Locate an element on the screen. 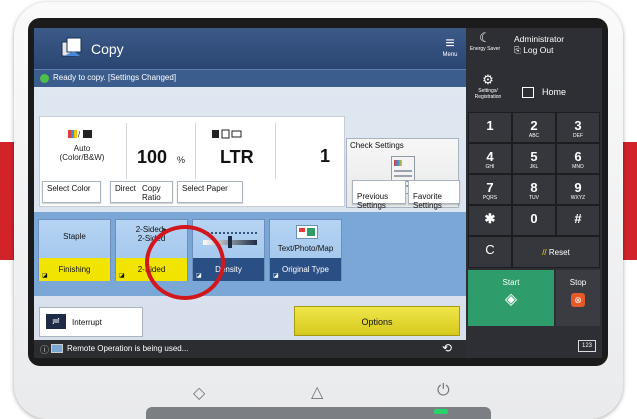 The height and width of the screenshot is (419, 637). corner-icon: ◪ is located at coordinates (276, 276).